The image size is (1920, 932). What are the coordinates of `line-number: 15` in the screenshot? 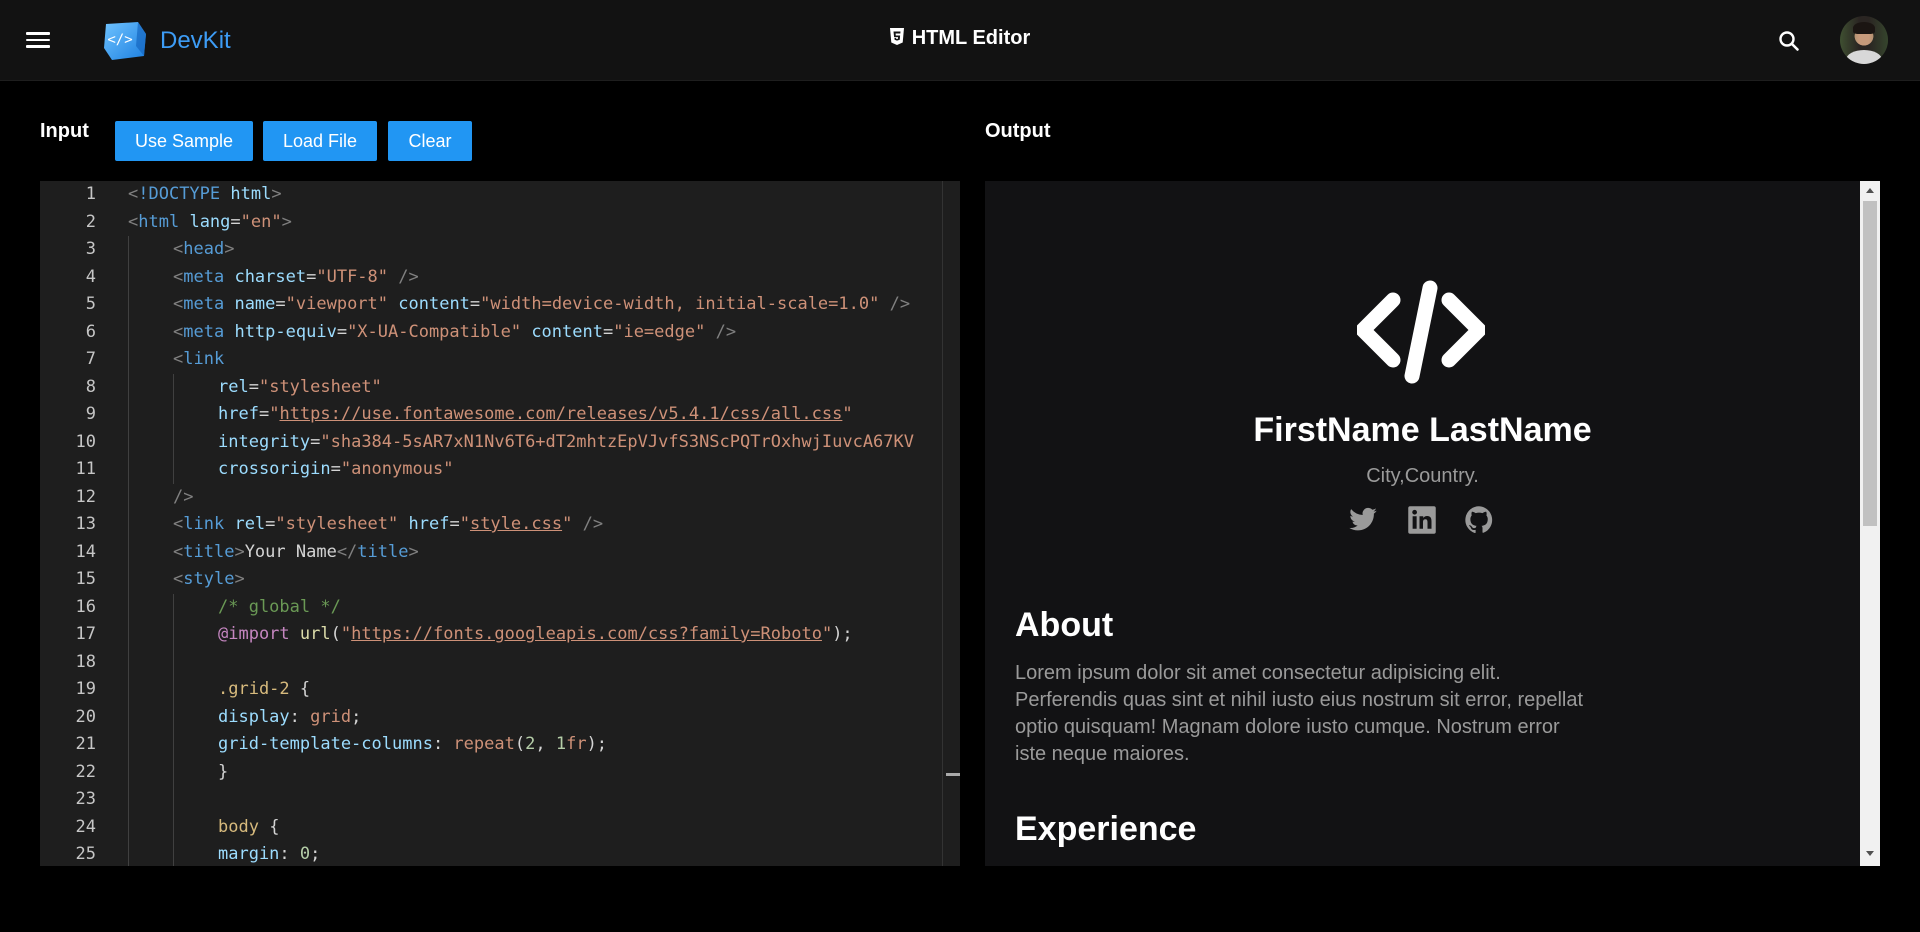 It's located at (85, 579).